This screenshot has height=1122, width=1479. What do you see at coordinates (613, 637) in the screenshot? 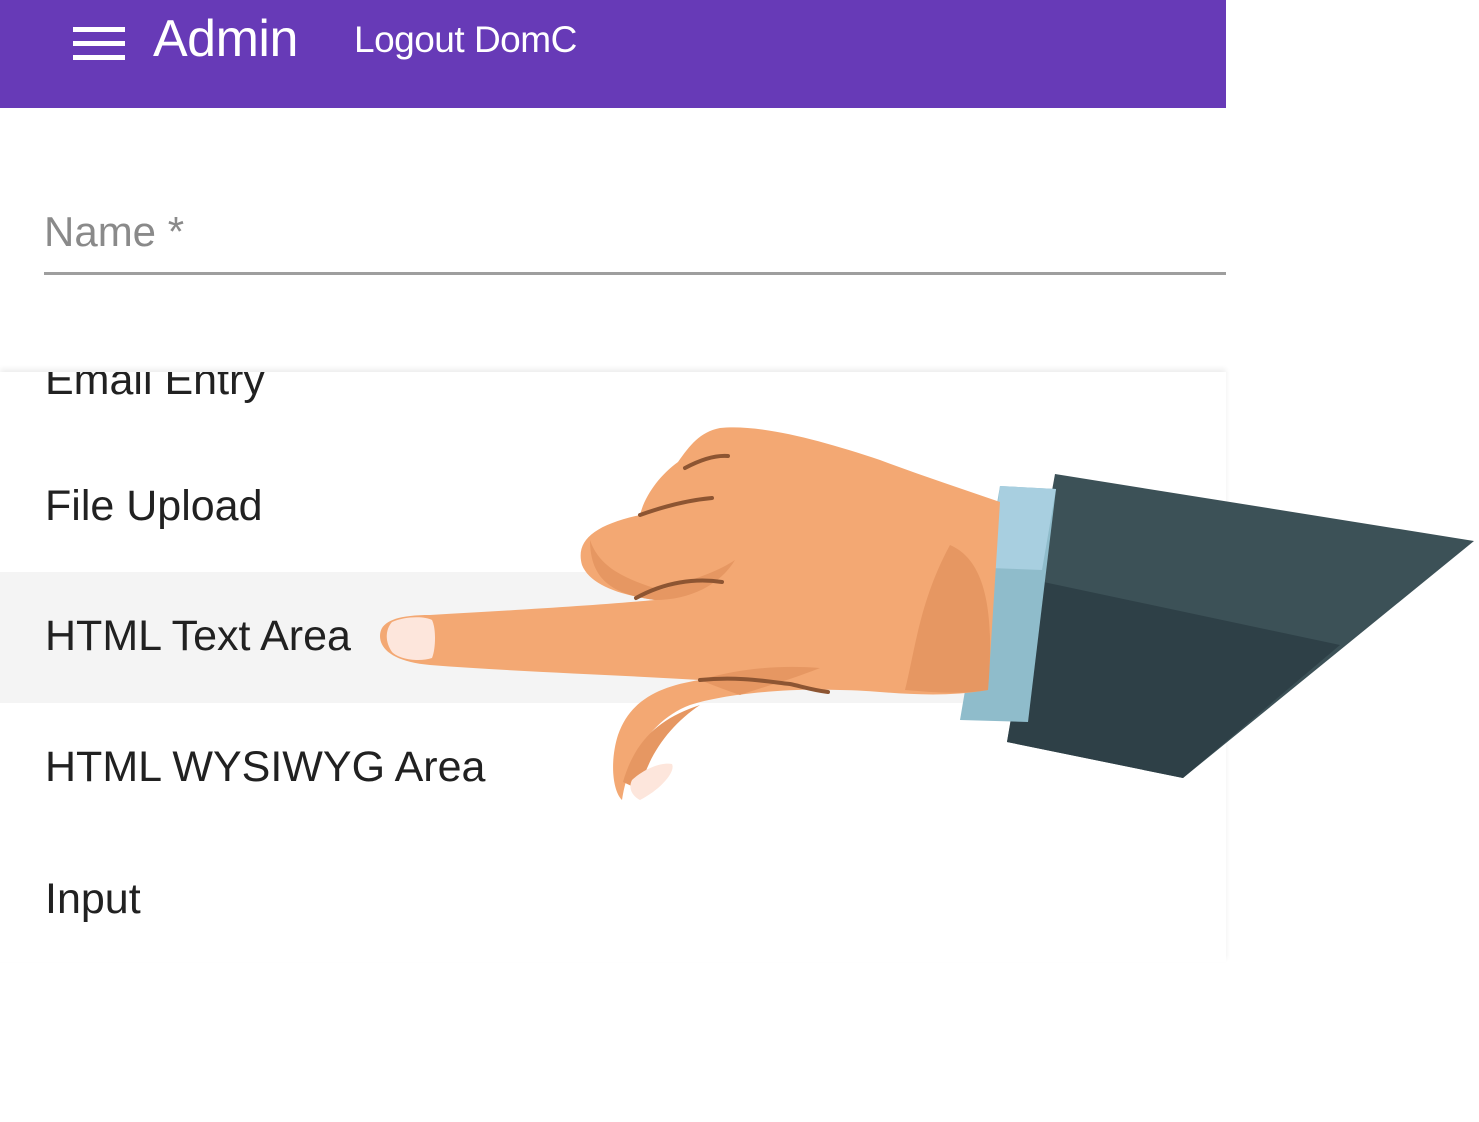
I see `option-html-text-area: HTML Text Area` at bounding box center [613, 637].